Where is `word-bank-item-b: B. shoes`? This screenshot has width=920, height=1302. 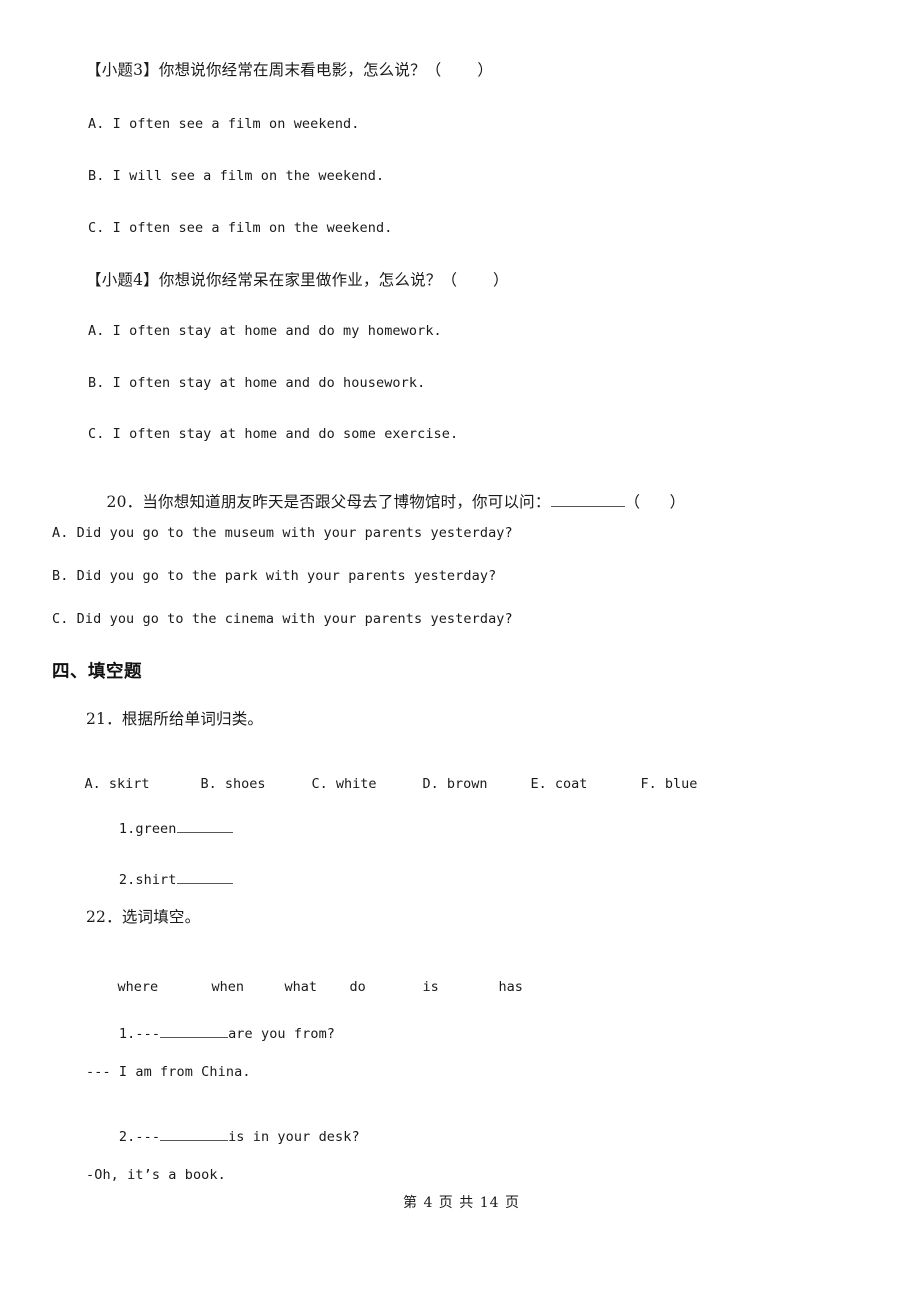
word-bank-item-b: B. shoes is located at coordinates (233, 784).